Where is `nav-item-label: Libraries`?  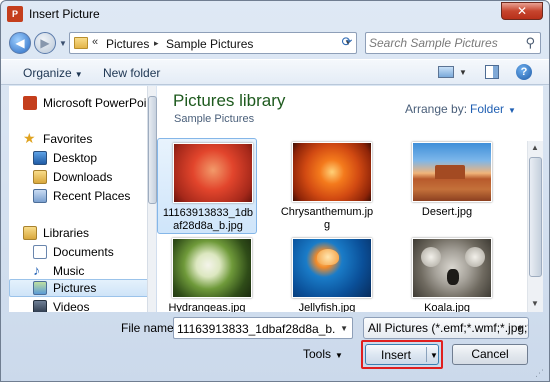
nav-item-label: Libraries is located at coordinates (66, 233).